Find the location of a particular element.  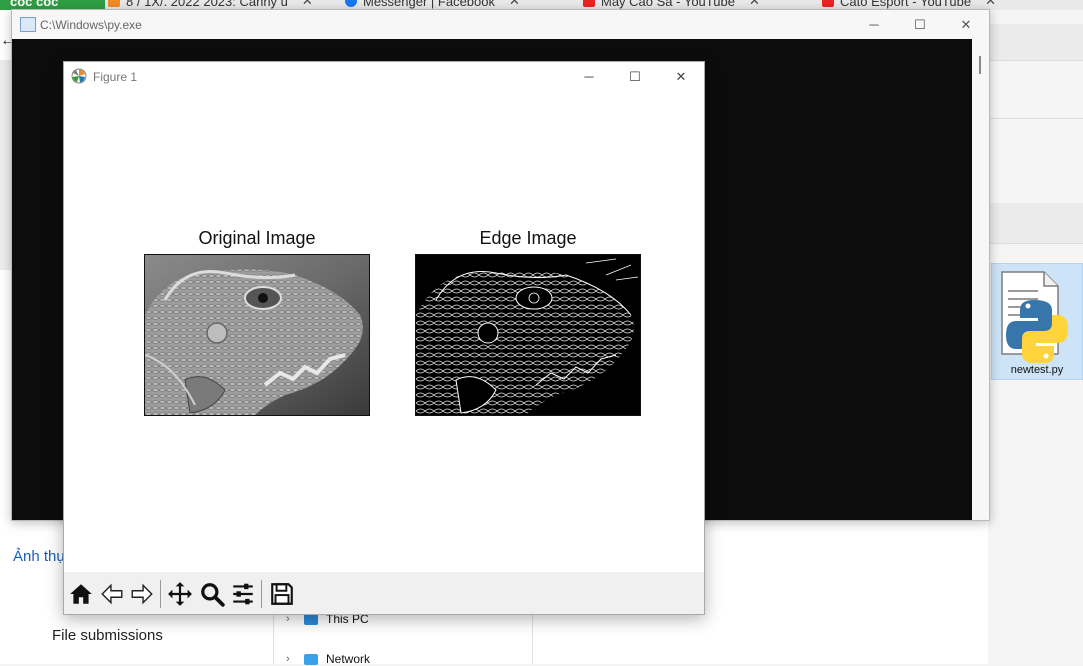

subplot-title: Edge Image is located at coordinates (528, 238).